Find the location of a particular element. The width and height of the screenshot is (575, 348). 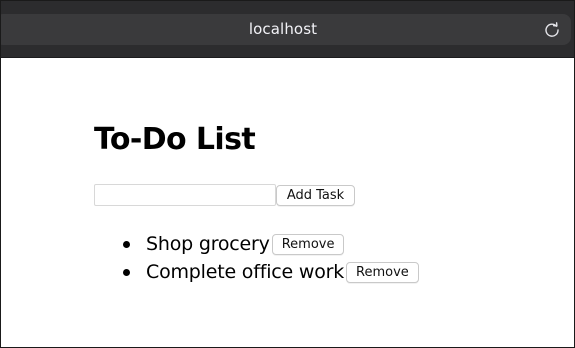

task-item: Complete office work Remove is located at coordinates (270, 272).